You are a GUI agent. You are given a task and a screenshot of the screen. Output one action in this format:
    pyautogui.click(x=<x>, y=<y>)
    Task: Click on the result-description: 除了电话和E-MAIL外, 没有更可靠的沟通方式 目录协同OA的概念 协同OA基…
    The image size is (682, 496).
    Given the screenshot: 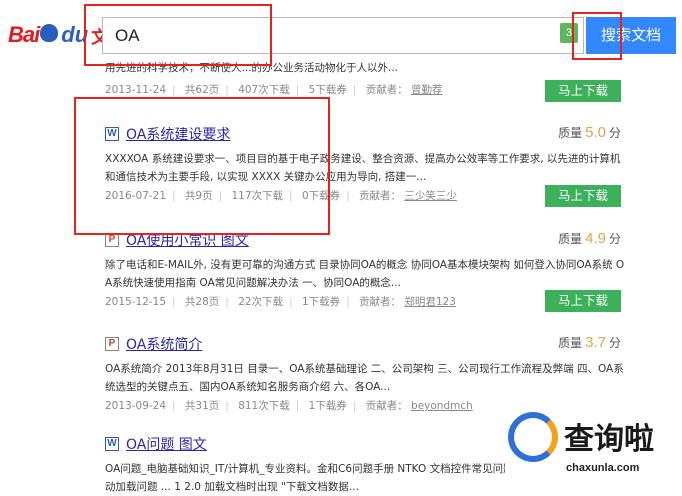 What is the action you would take?
    pyautogui.click(x=365, y=274)
    